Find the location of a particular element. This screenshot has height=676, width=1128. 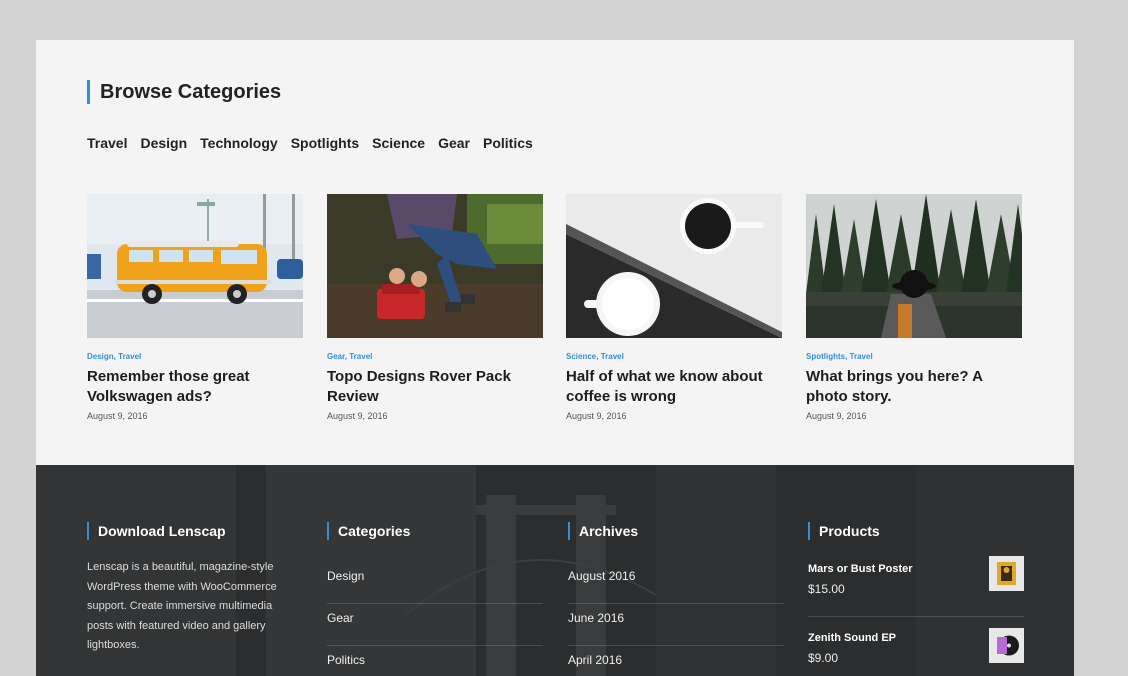

post-categories: Spotlights, Travel is located at coordinates (914, 356).